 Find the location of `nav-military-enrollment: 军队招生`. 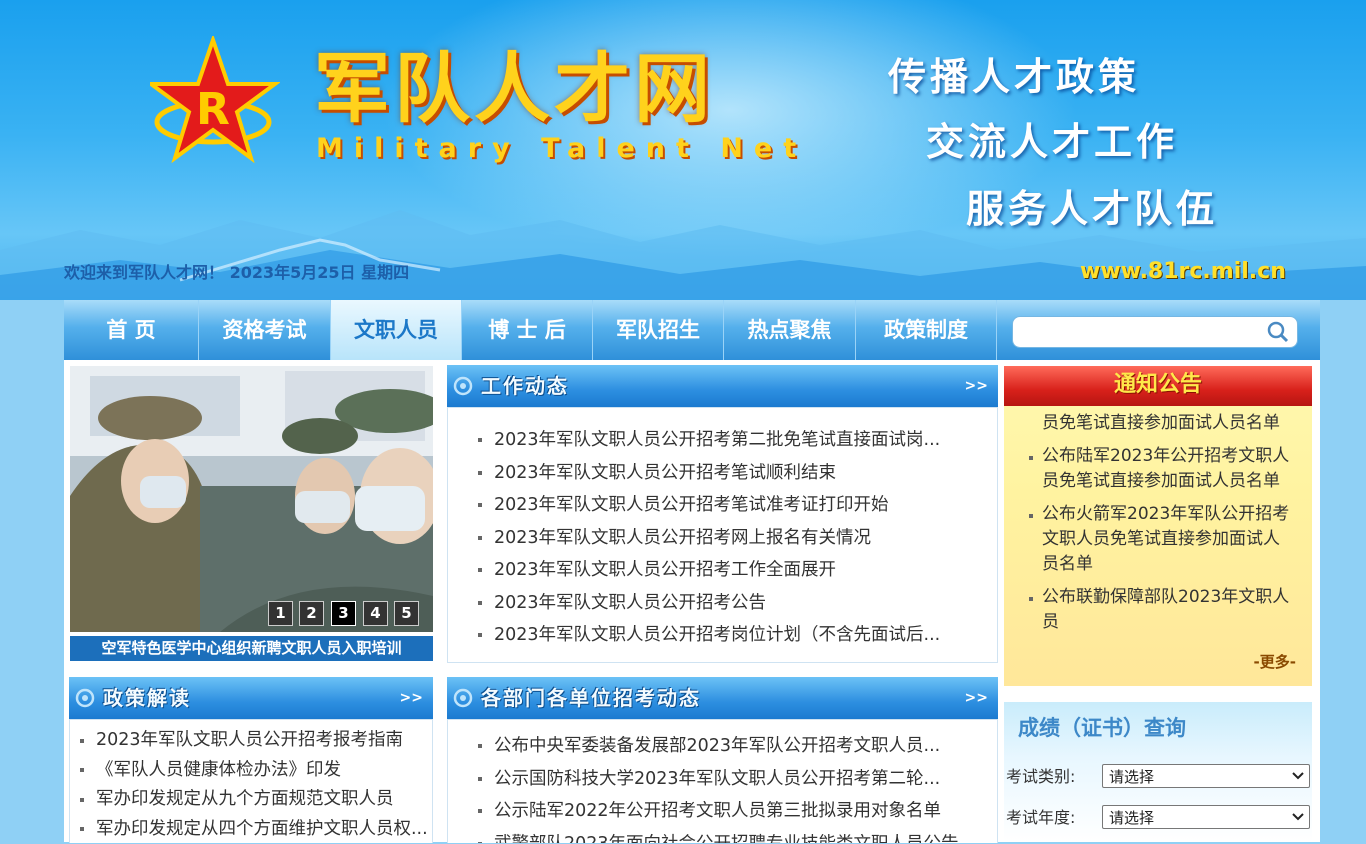

nav-military-enrollment: 军队招生 is located at coordinates (658, 330).